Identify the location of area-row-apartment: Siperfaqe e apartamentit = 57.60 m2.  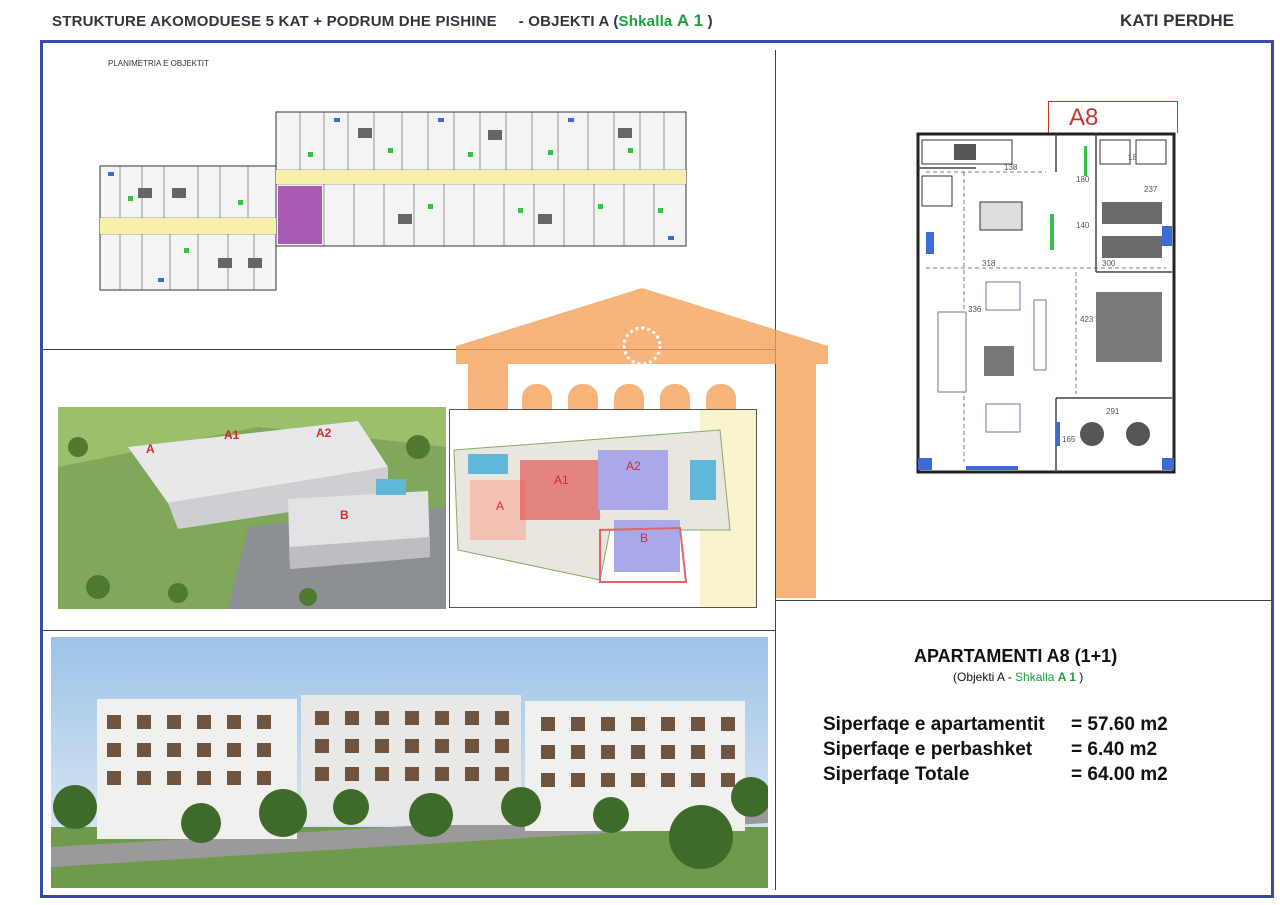
(995, 725).